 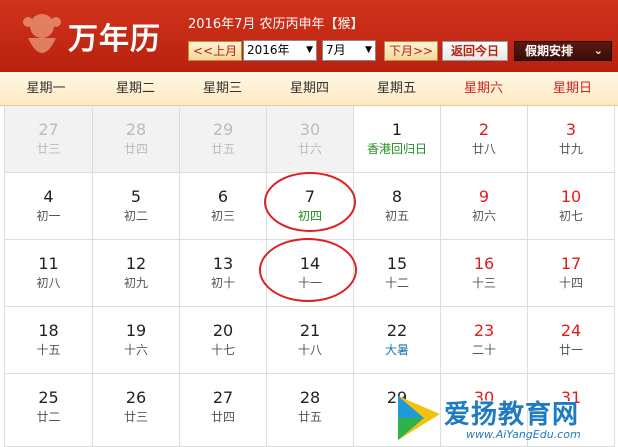 What do you see at coordinates (571, 196) in the screenshot?
I see `day-number: 10` at bounding box center [571, 196].